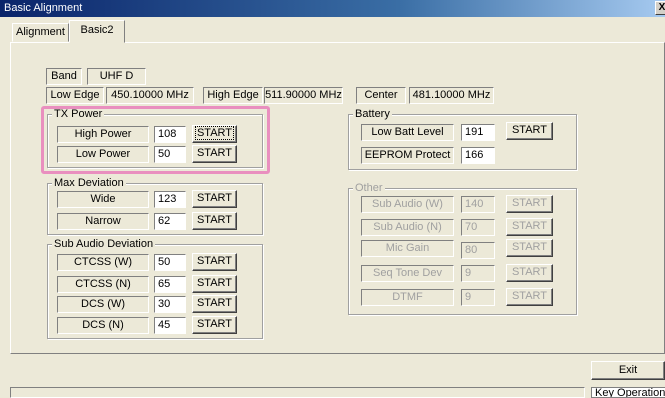 This screenshot has height=398, width=665. I want to click on other-title: Other, so click(369, 188).